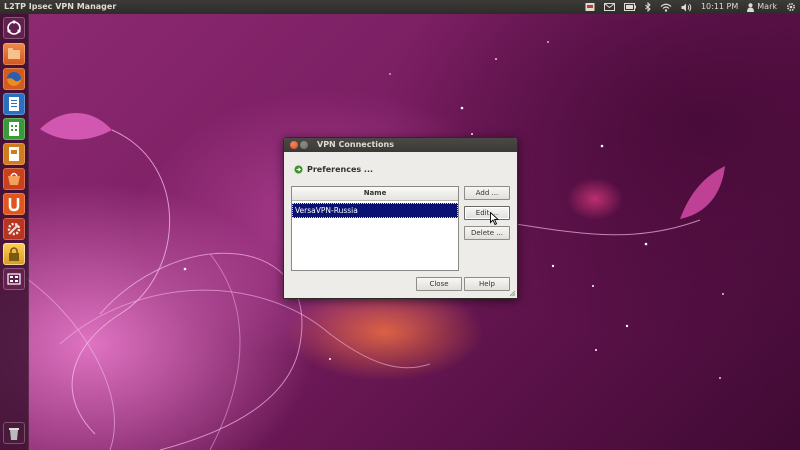 The width and height of the screenshot is (800, 450). What do you see at coordinates (14, 129) in the screenshot?
I see `calc-icon` at bounding box center [14, 129].